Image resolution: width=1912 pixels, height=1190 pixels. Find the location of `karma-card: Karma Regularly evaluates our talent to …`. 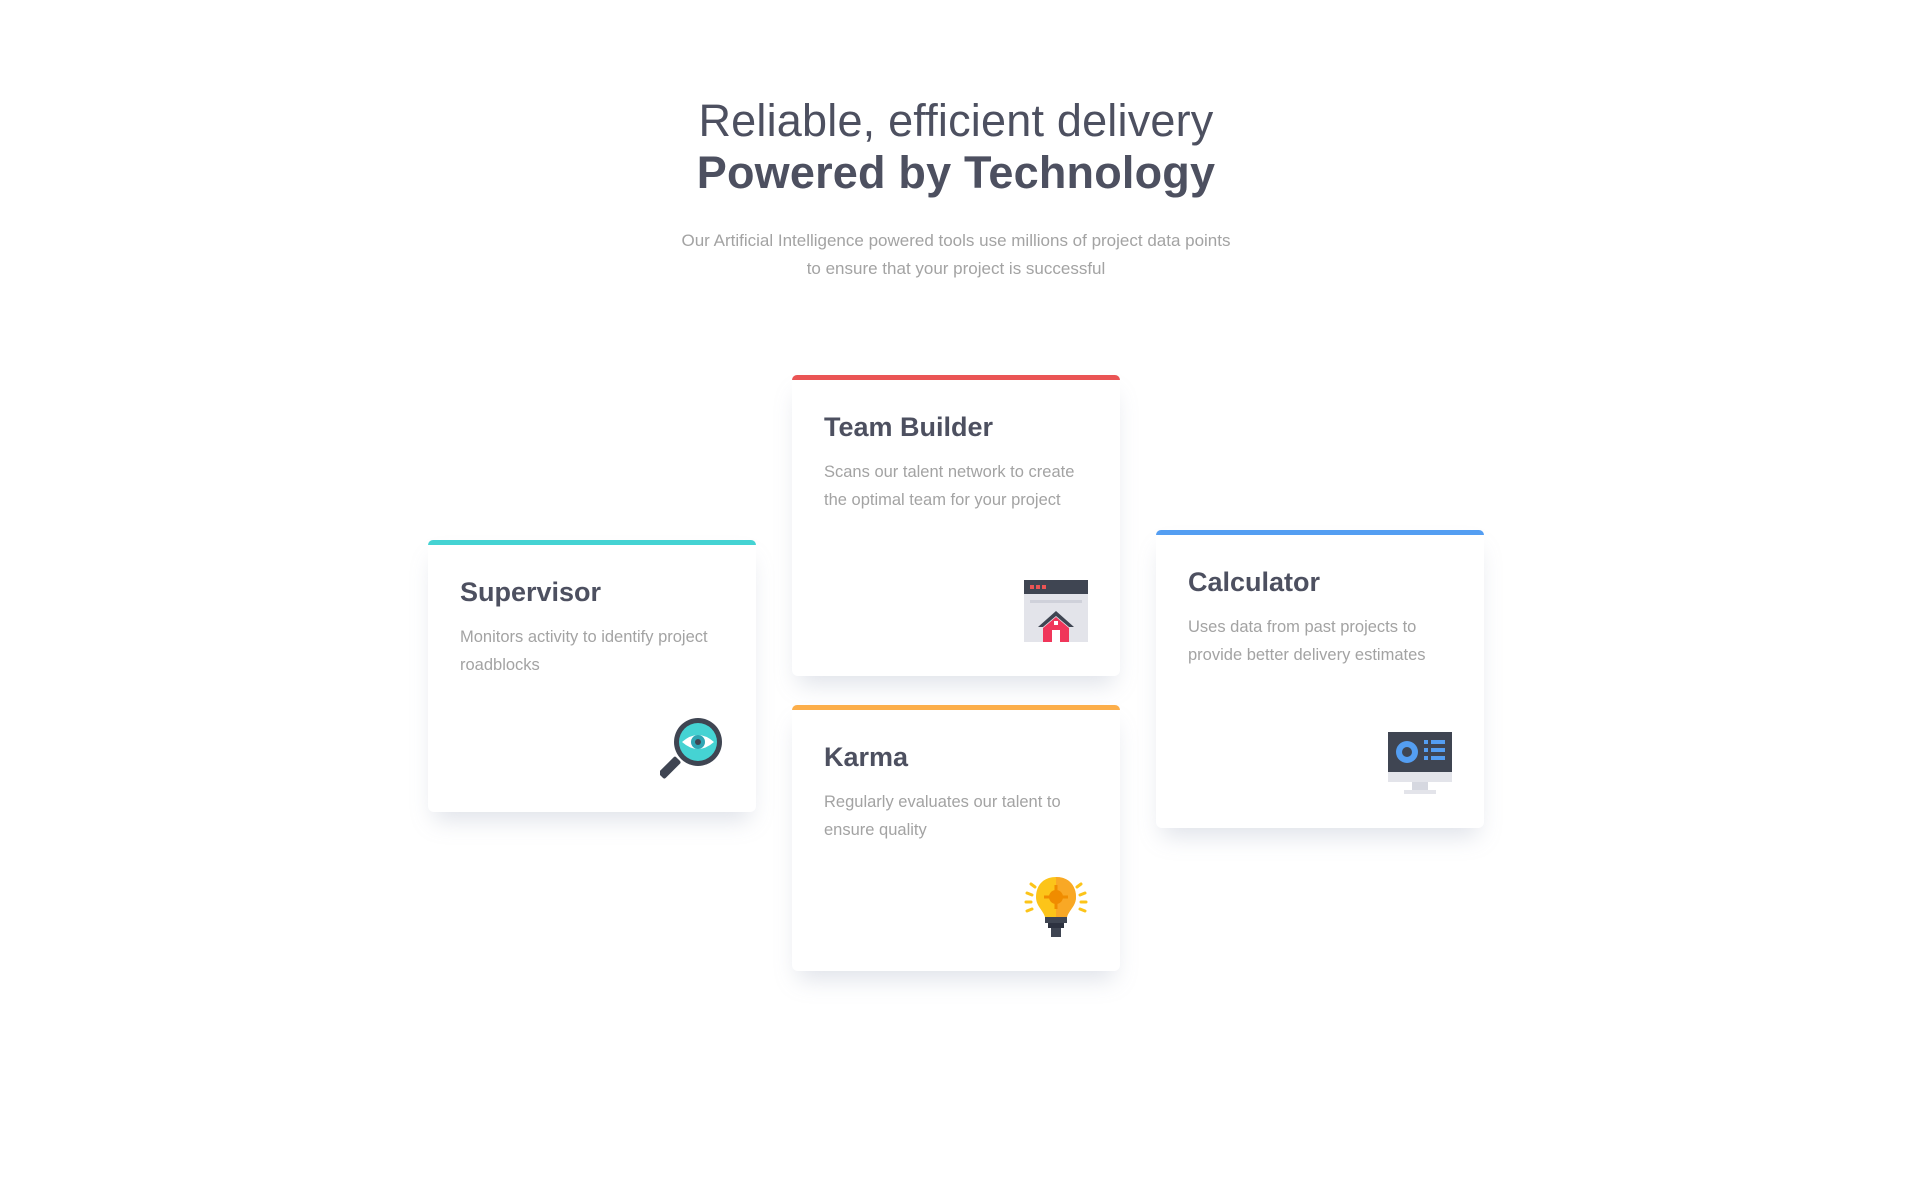

karma-card: Karma Regularly evaluates our talent to … is located at coordinates (956, 838).